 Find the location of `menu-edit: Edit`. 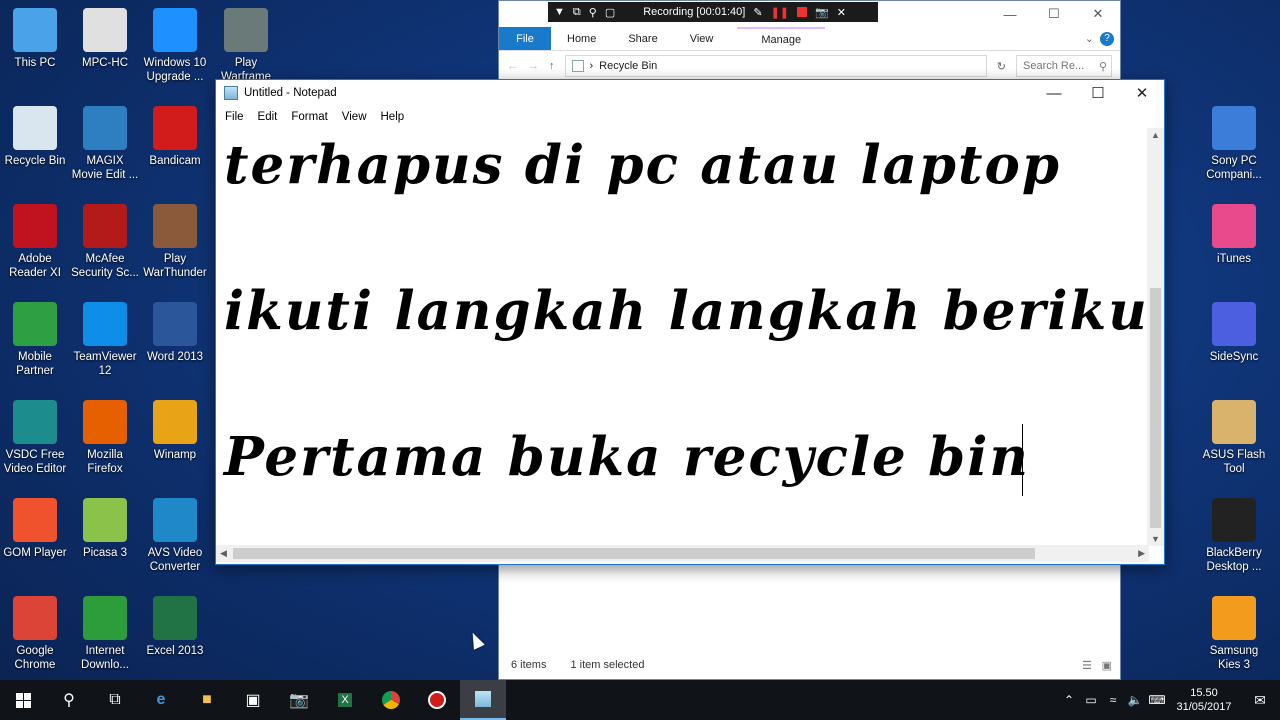

menu-edit: Edit is located at coordinates (268, 117).